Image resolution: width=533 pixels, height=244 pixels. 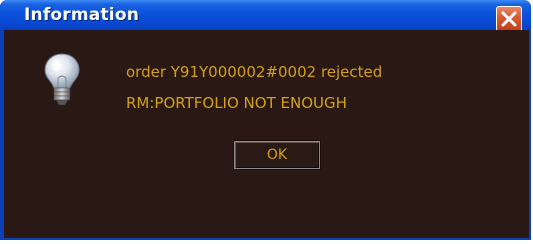 I want to click on message-line-1: order Y91Y000002#0002 rejected, so click(x=254, y=72).